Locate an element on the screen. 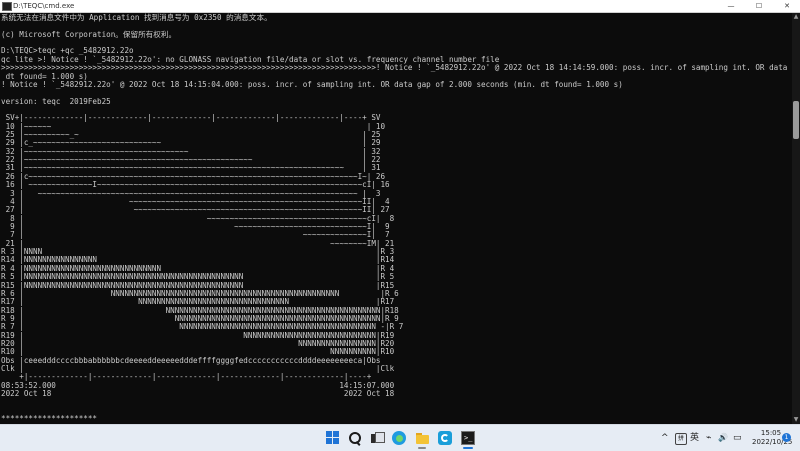 Image resolution: width=800 pixels, height=451 pixels. task-view-icon is located at coordinates (377, 438).